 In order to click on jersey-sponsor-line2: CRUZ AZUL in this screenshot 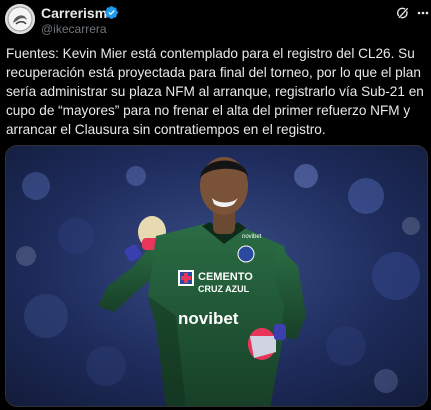, I will do `click(224, 289)`.